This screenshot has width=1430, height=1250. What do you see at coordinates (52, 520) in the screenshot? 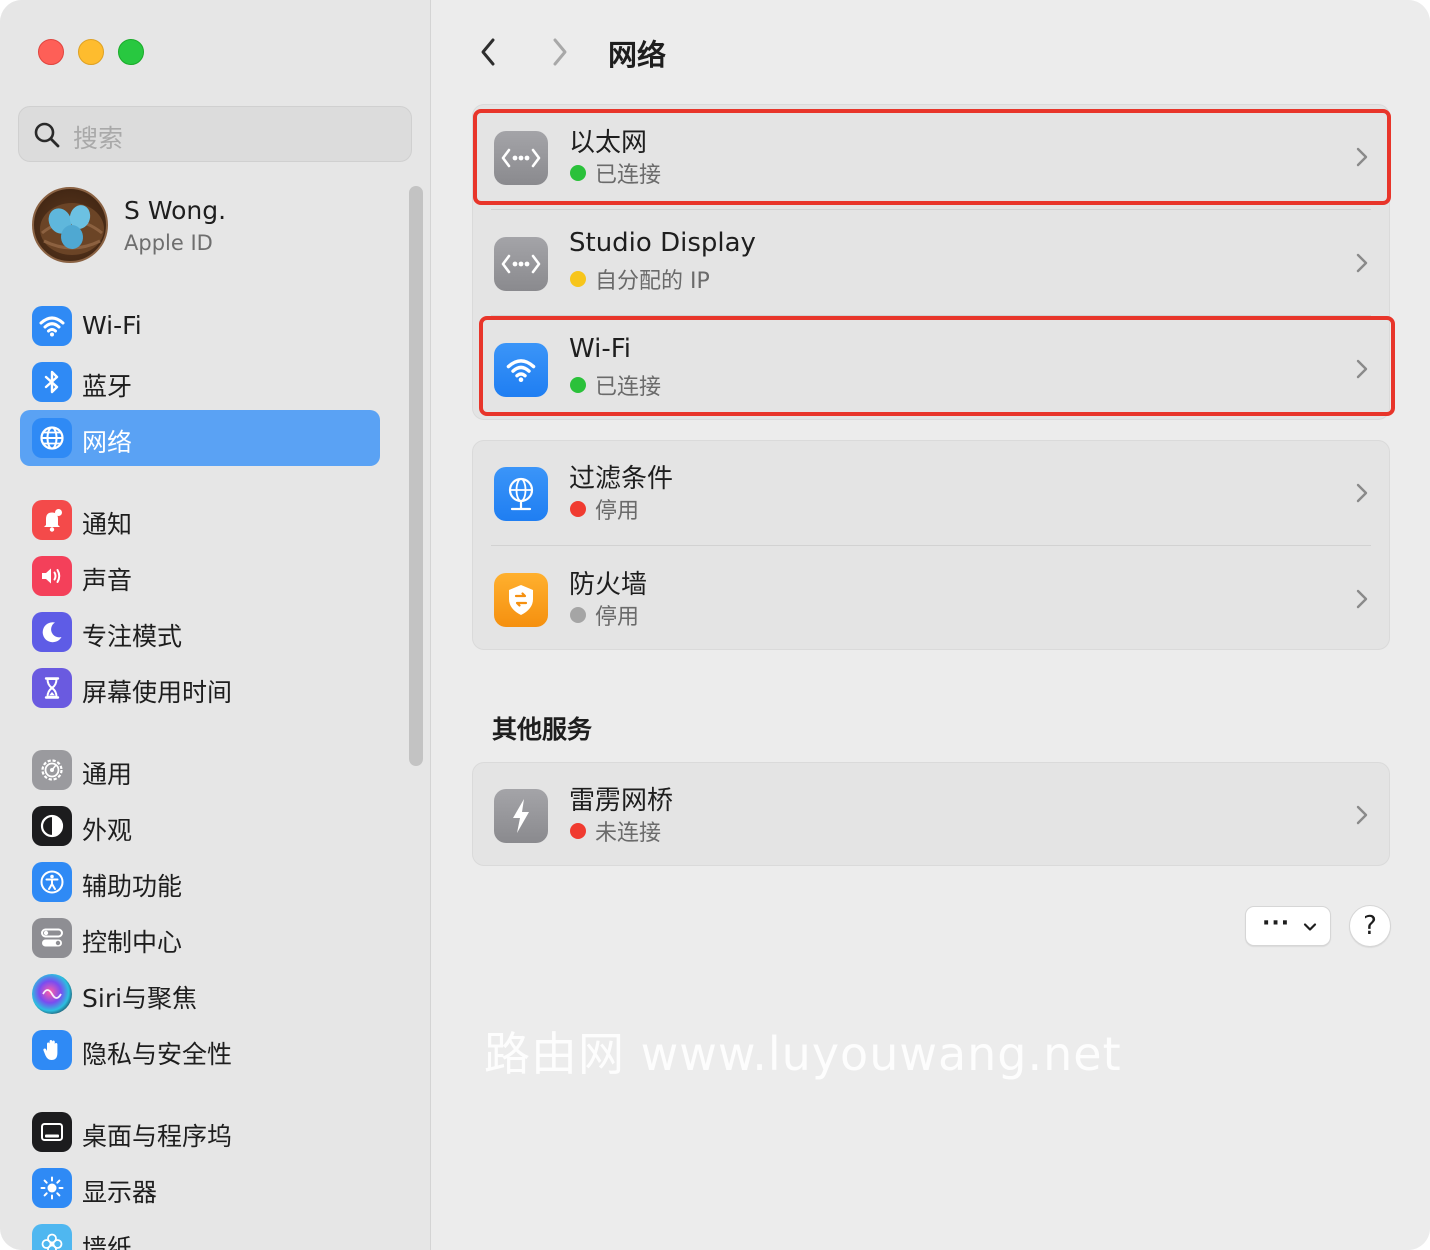
I see `bell-icon` at bounding box center [52, 520].